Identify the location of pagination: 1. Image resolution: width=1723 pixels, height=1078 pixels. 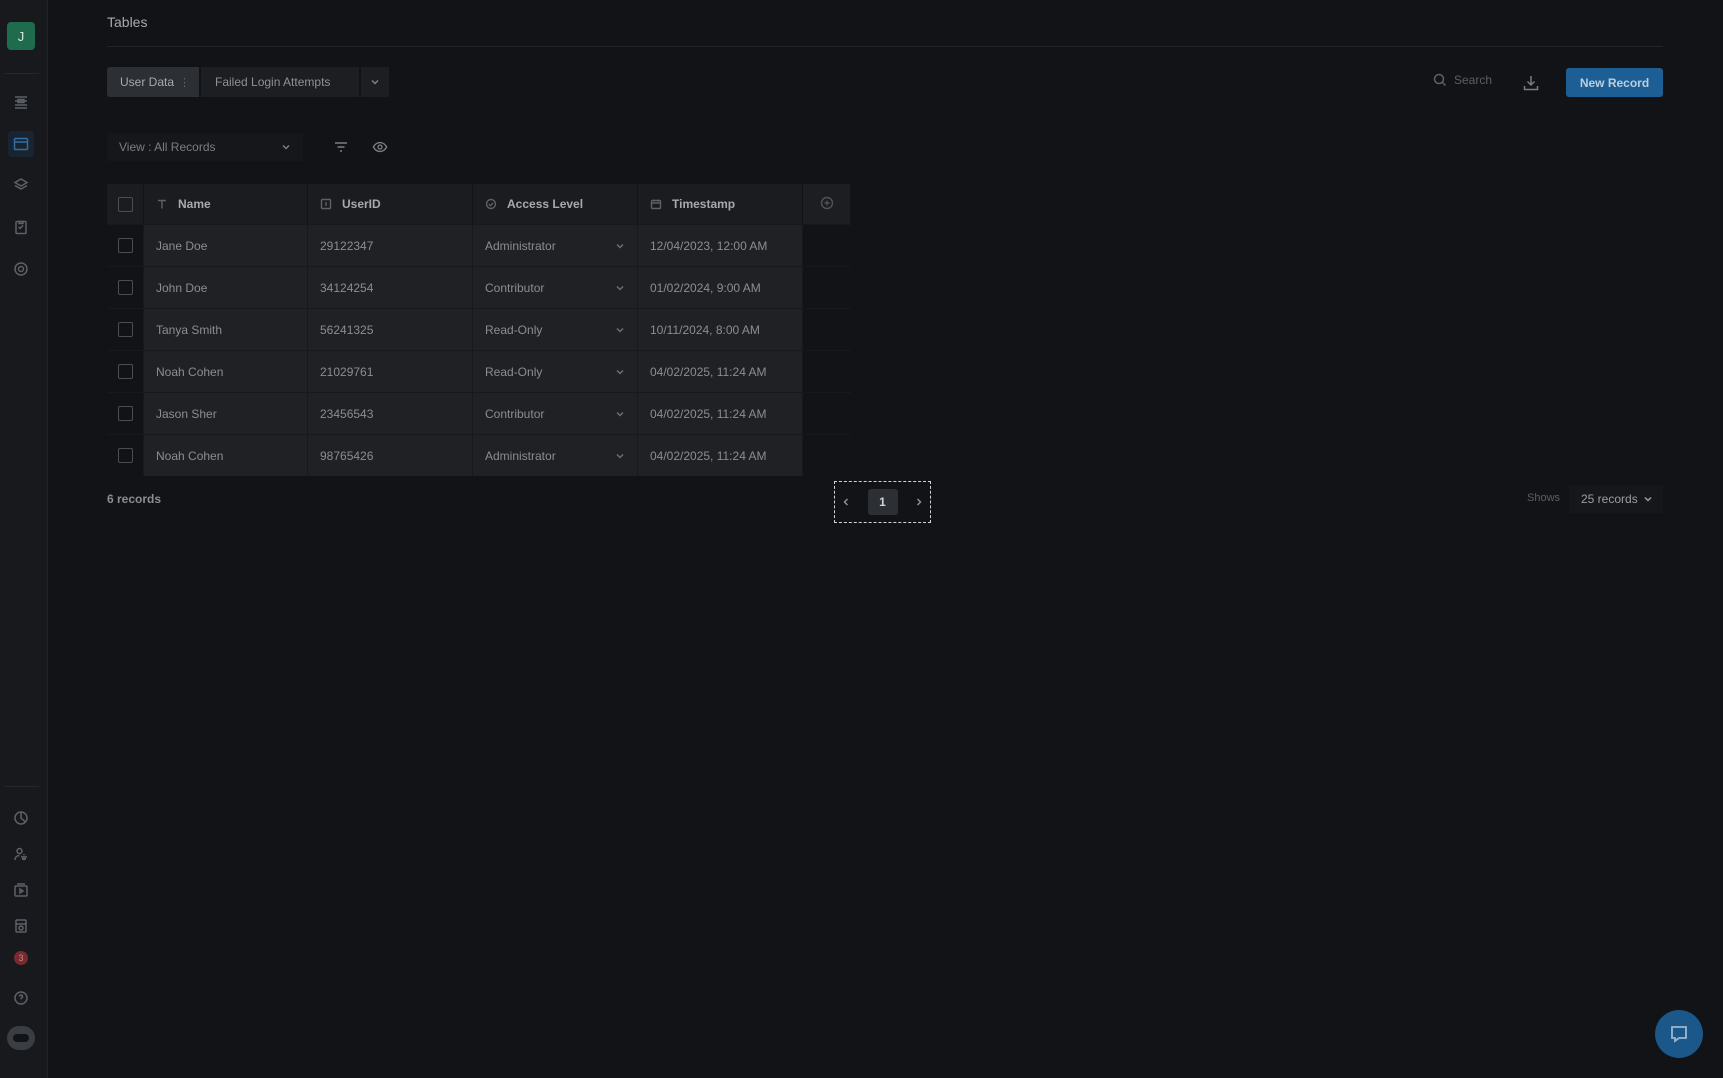
(882, 502).